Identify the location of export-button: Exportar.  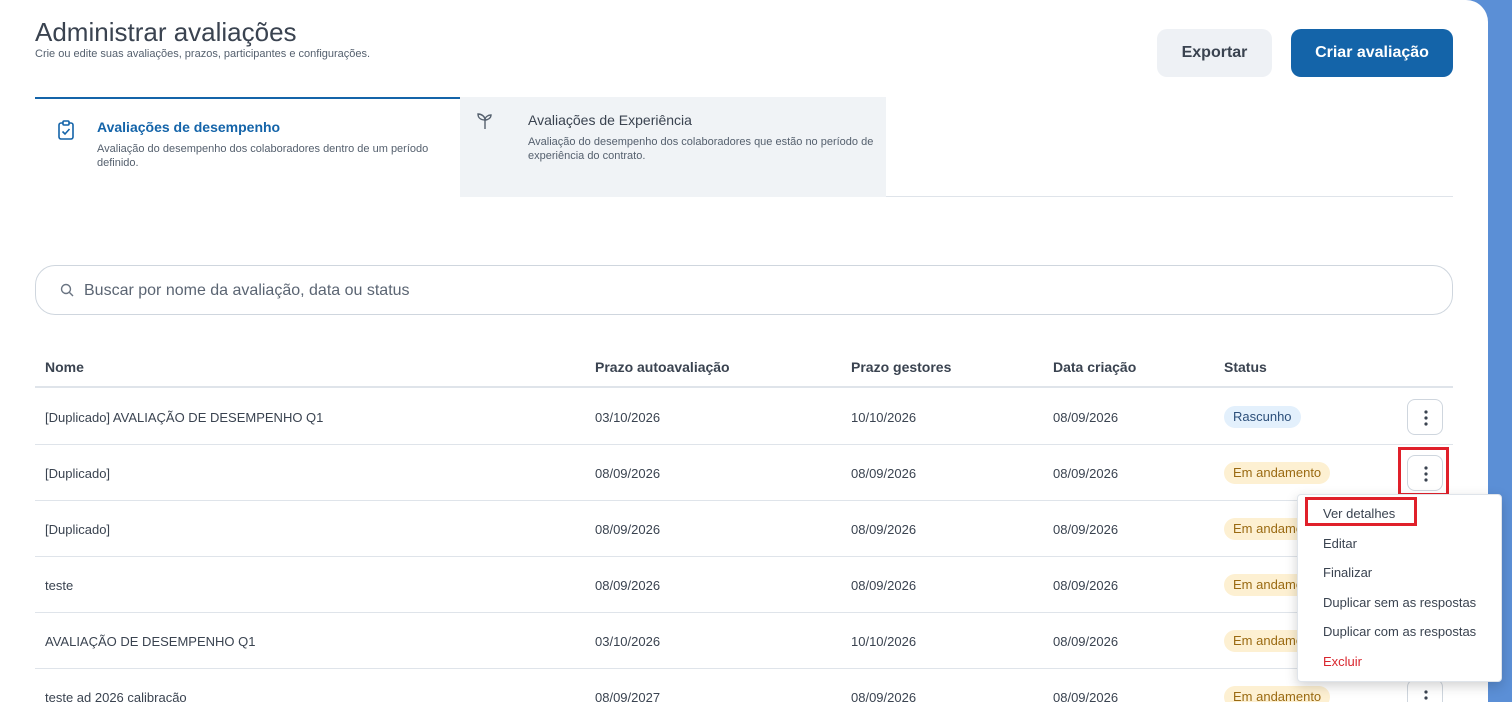
(1214, 53).